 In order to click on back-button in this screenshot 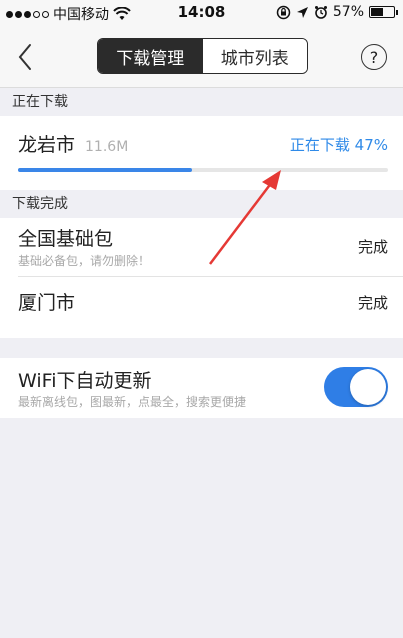, I will do `click(26, 57)`.